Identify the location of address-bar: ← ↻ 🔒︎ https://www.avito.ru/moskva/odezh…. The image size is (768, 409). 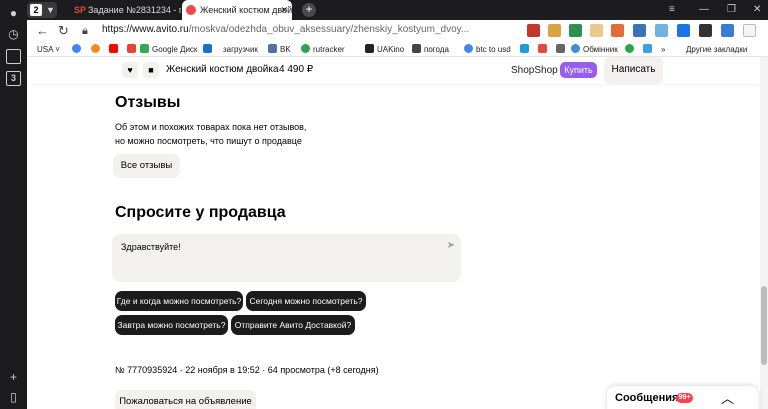
(397, 31).